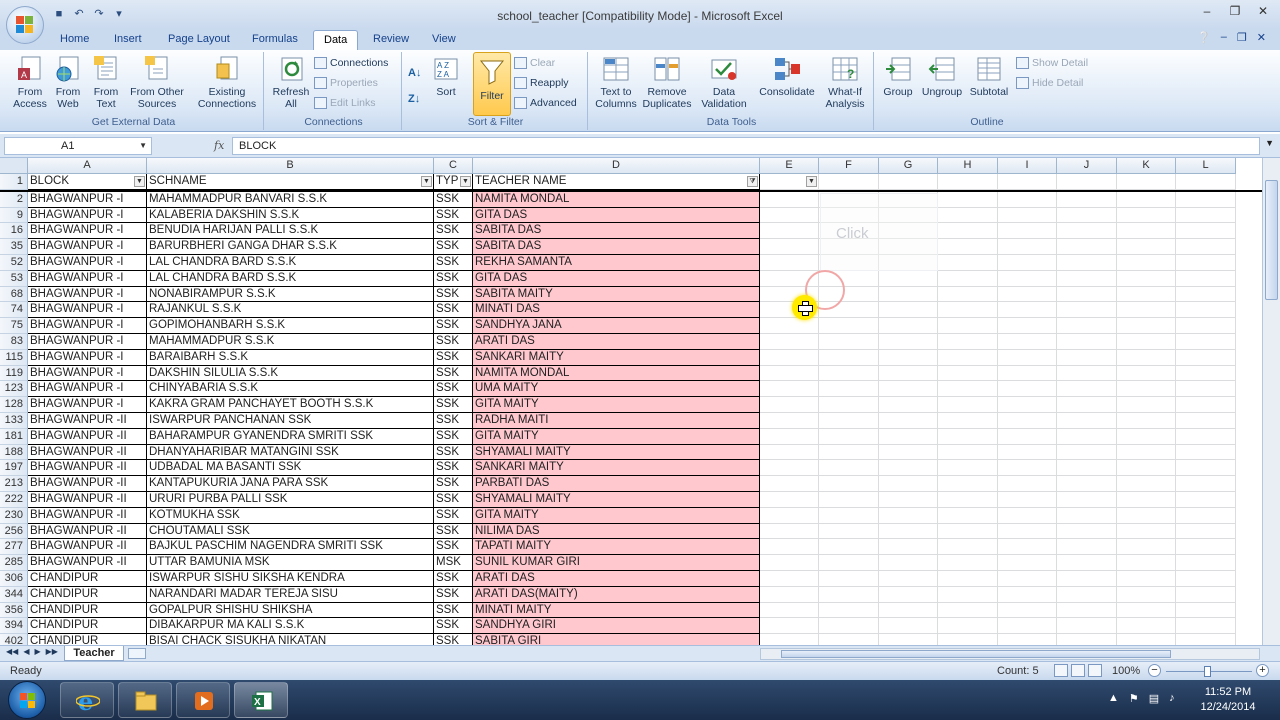 This screenshot has width=1280, height=720. I want to click on tab-page-layout: Page Layout, so click(199, 40).